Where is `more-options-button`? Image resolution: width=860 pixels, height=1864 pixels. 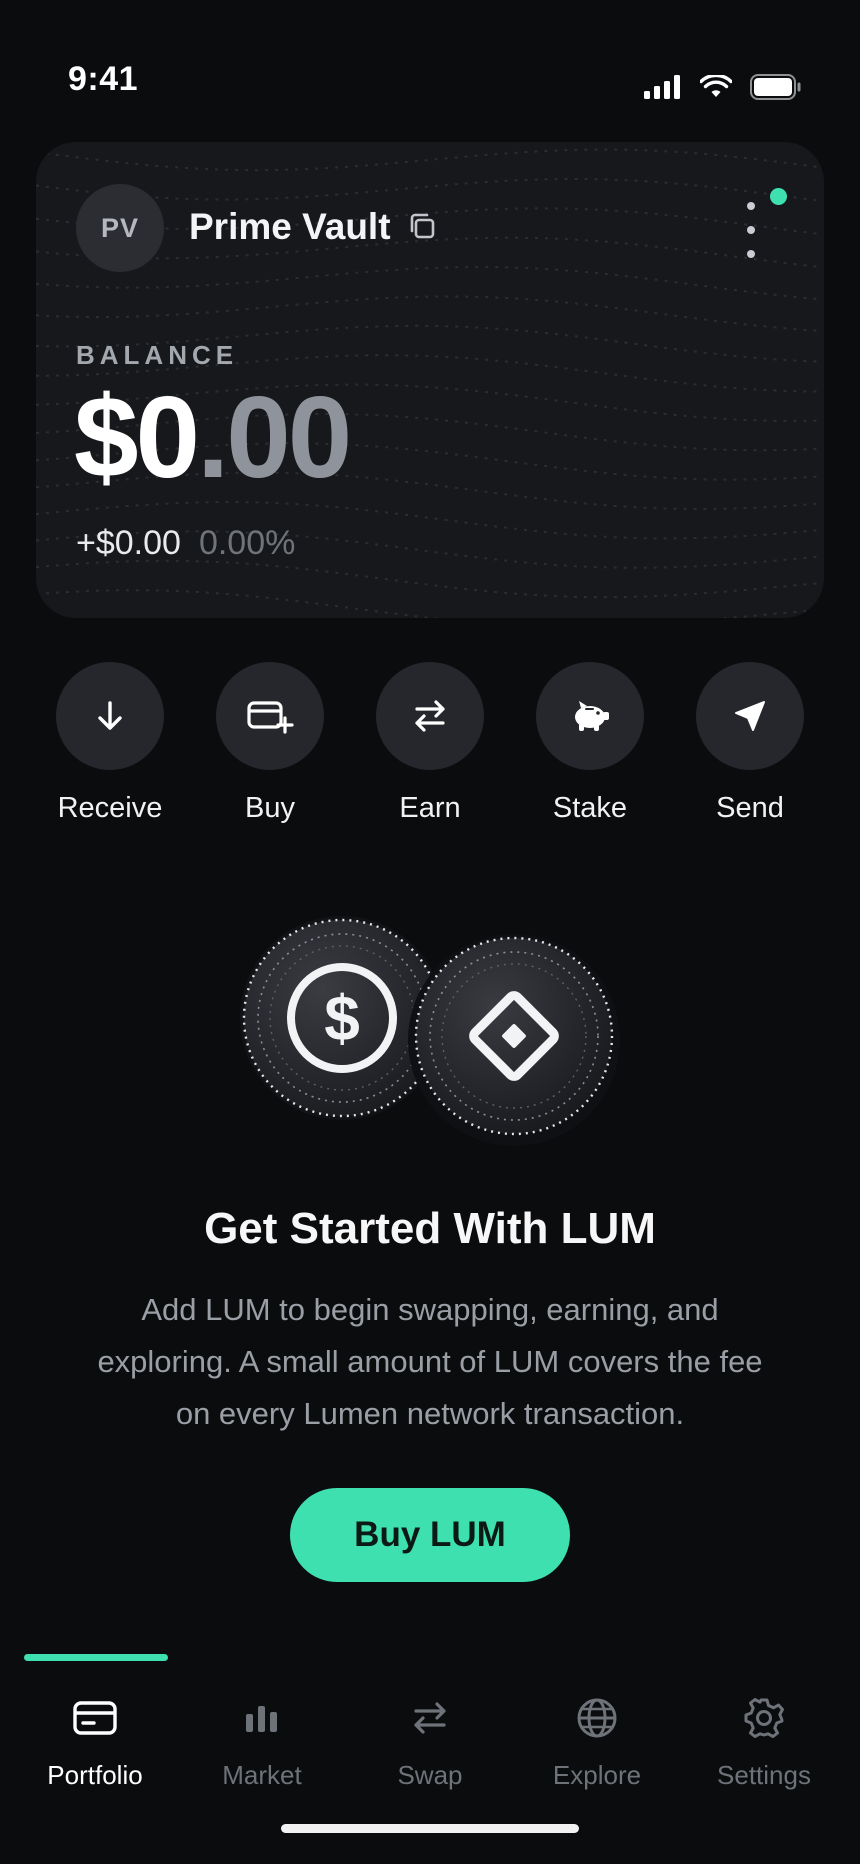 more-options-button is located at coordinates (751, 230).